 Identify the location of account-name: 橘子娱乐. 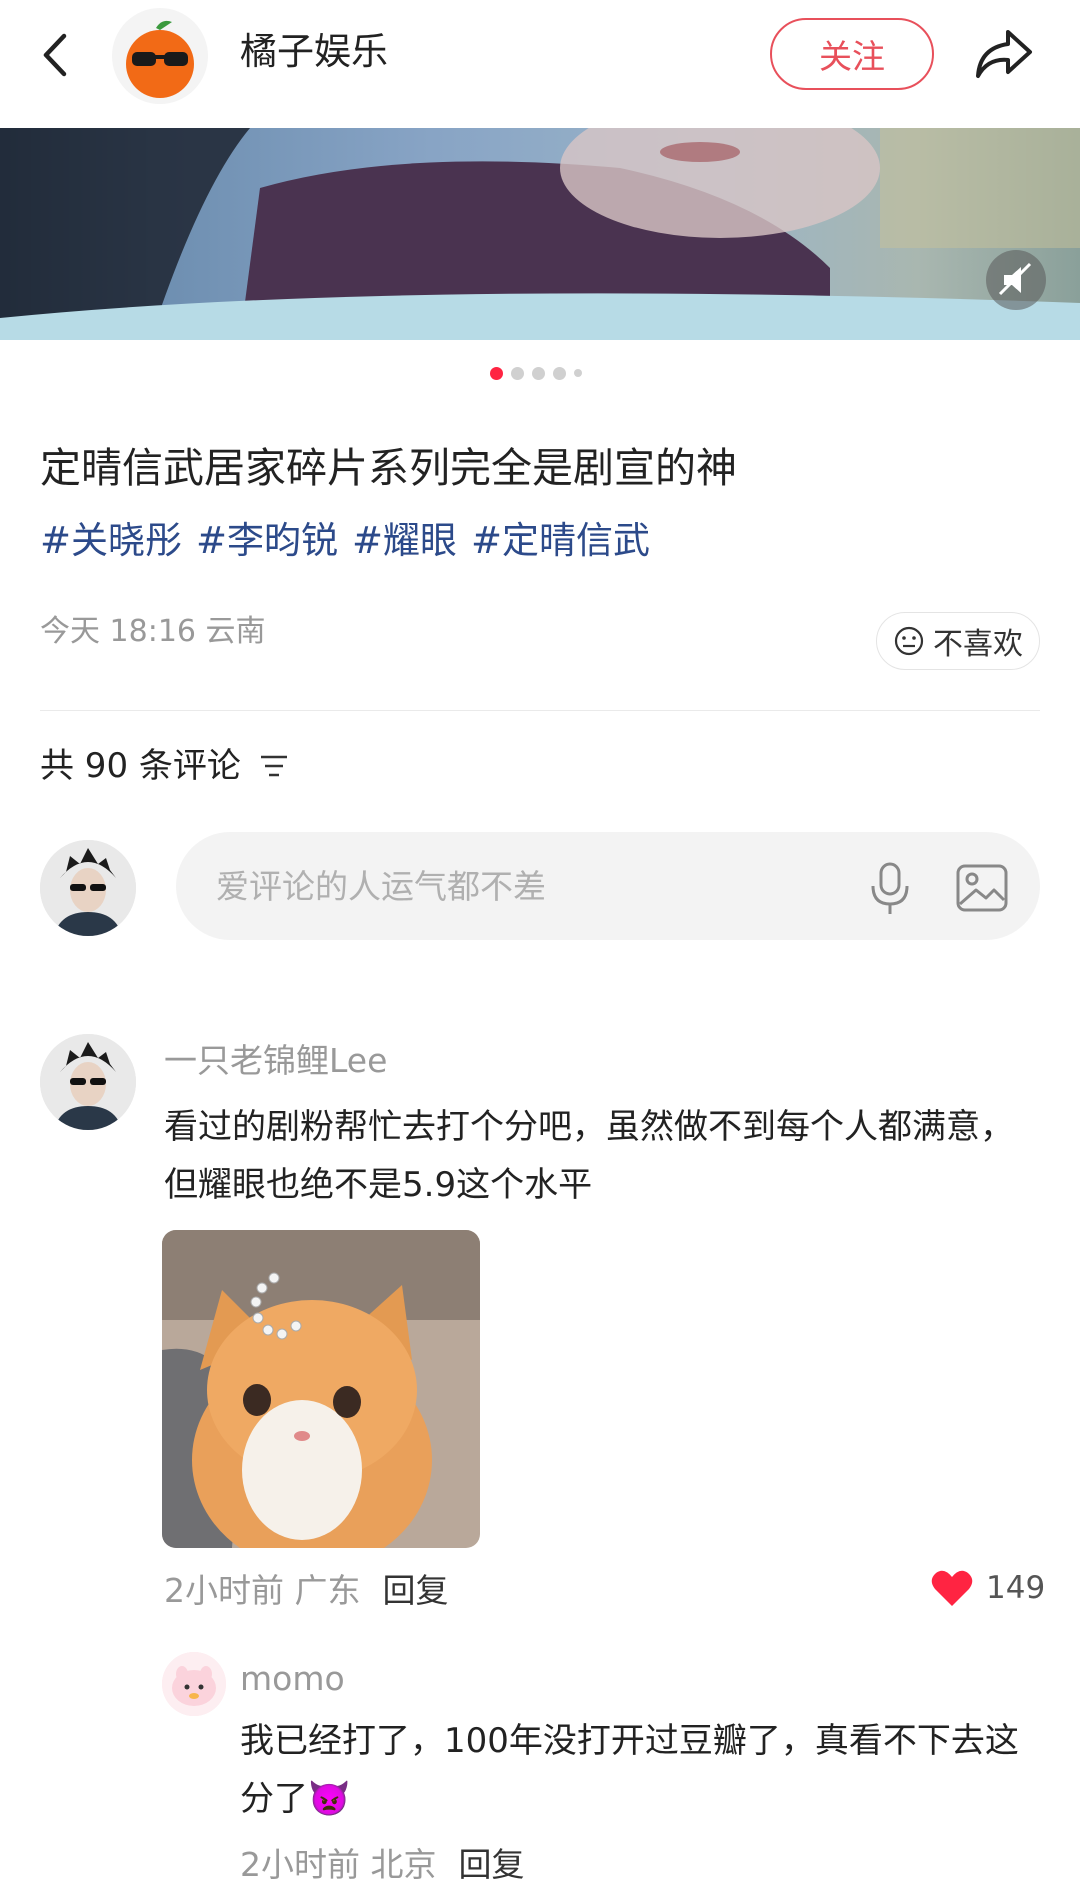
(314, 52).